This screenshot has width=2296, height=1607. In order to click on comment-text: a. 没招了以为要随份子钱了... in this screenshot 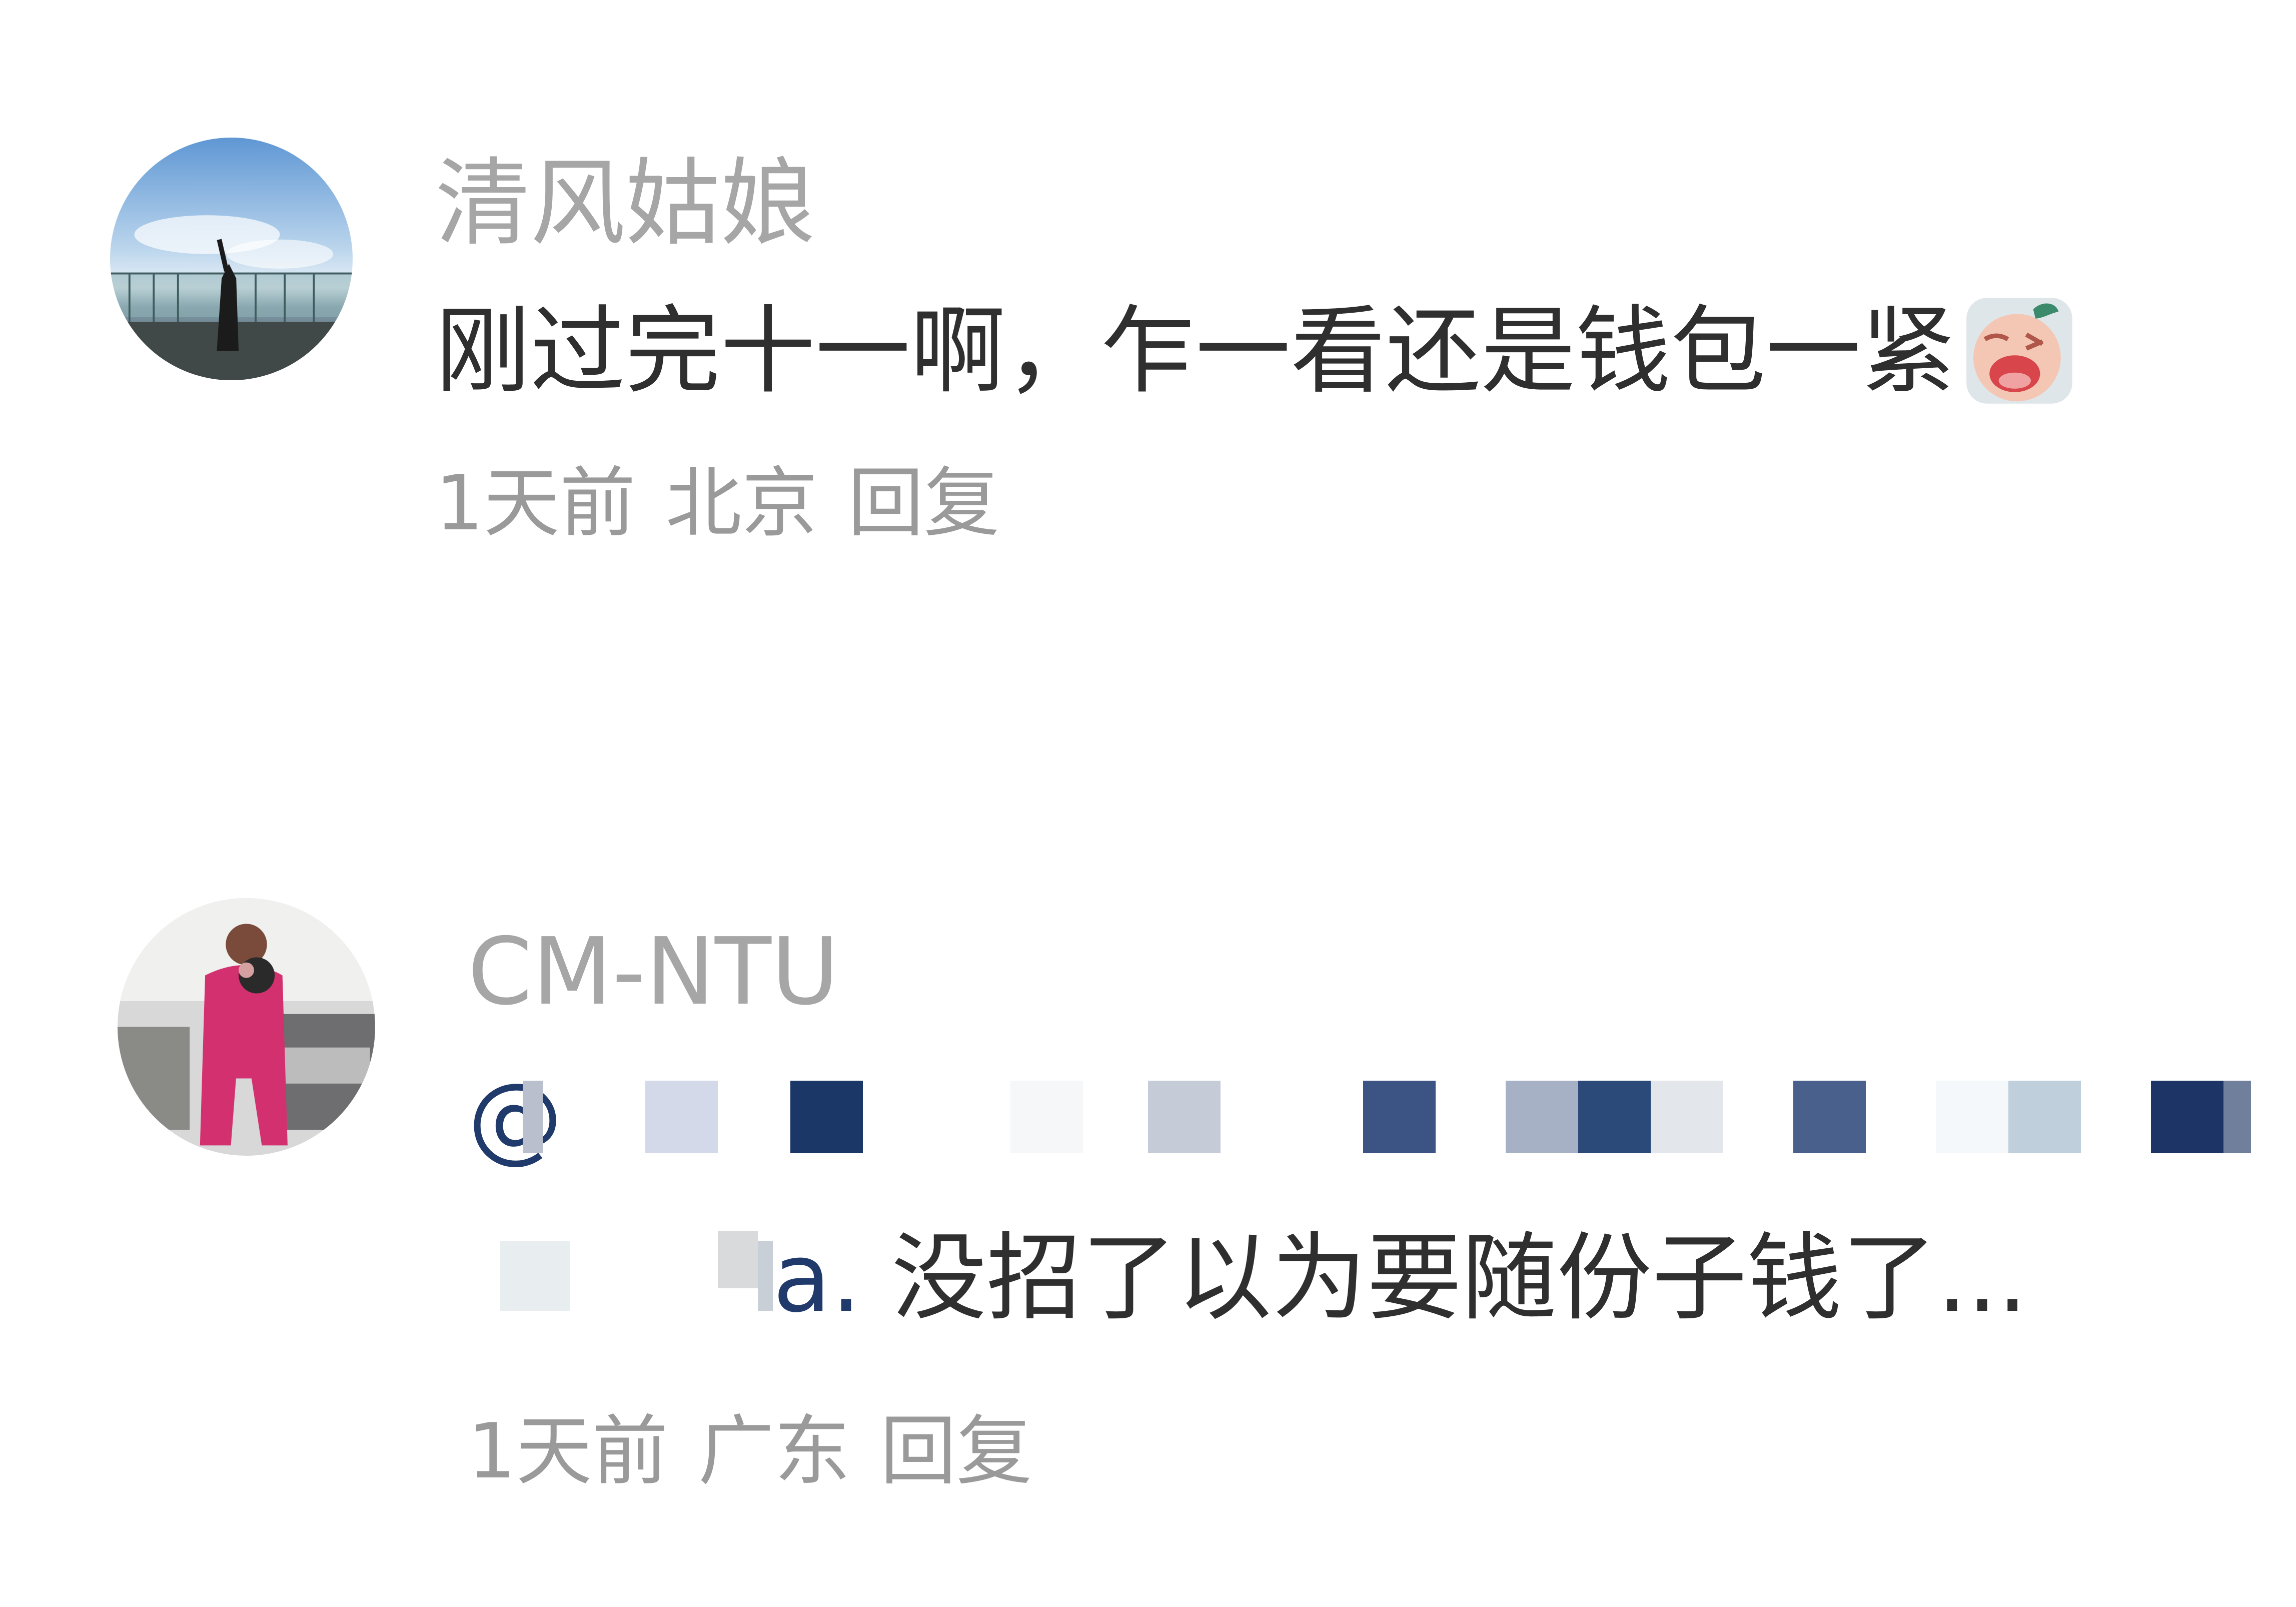, I will do `click(1318, 1281)`.